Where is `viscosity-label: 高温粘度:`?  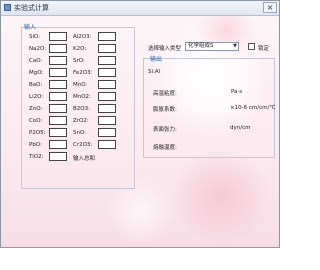
viscosity-label: 高温粘度: is located at coordinates (165, 94).